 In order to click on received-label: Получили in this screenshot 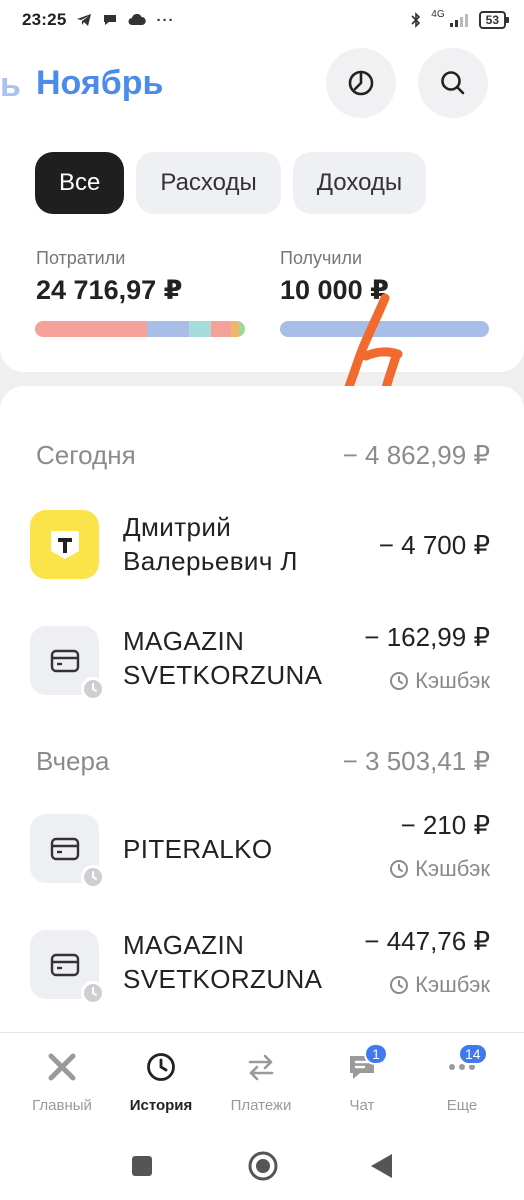, I will do `click(321, 258)`.